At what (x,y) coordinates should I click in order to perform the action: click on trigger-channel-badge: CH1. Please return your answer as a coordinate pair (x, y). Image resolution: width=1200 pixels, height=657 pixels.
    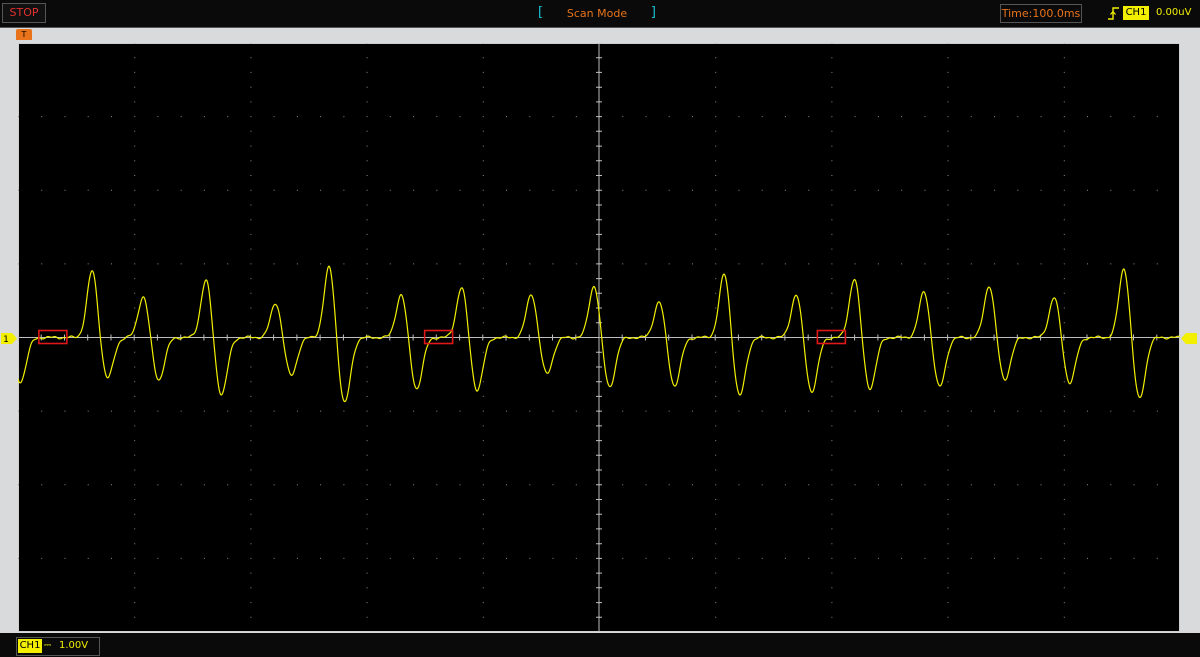
    Looking at the image, I should click on (1136, 13).